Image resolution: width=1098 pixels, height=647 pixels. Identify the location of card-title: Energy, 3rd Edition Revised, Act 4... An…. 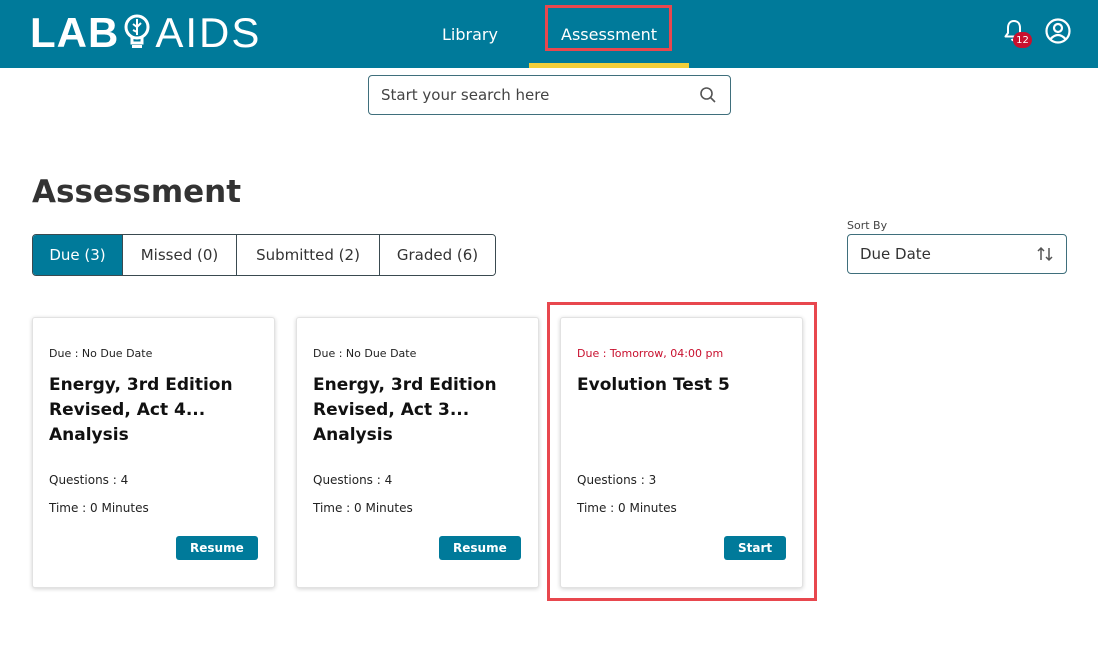
(141, 410).